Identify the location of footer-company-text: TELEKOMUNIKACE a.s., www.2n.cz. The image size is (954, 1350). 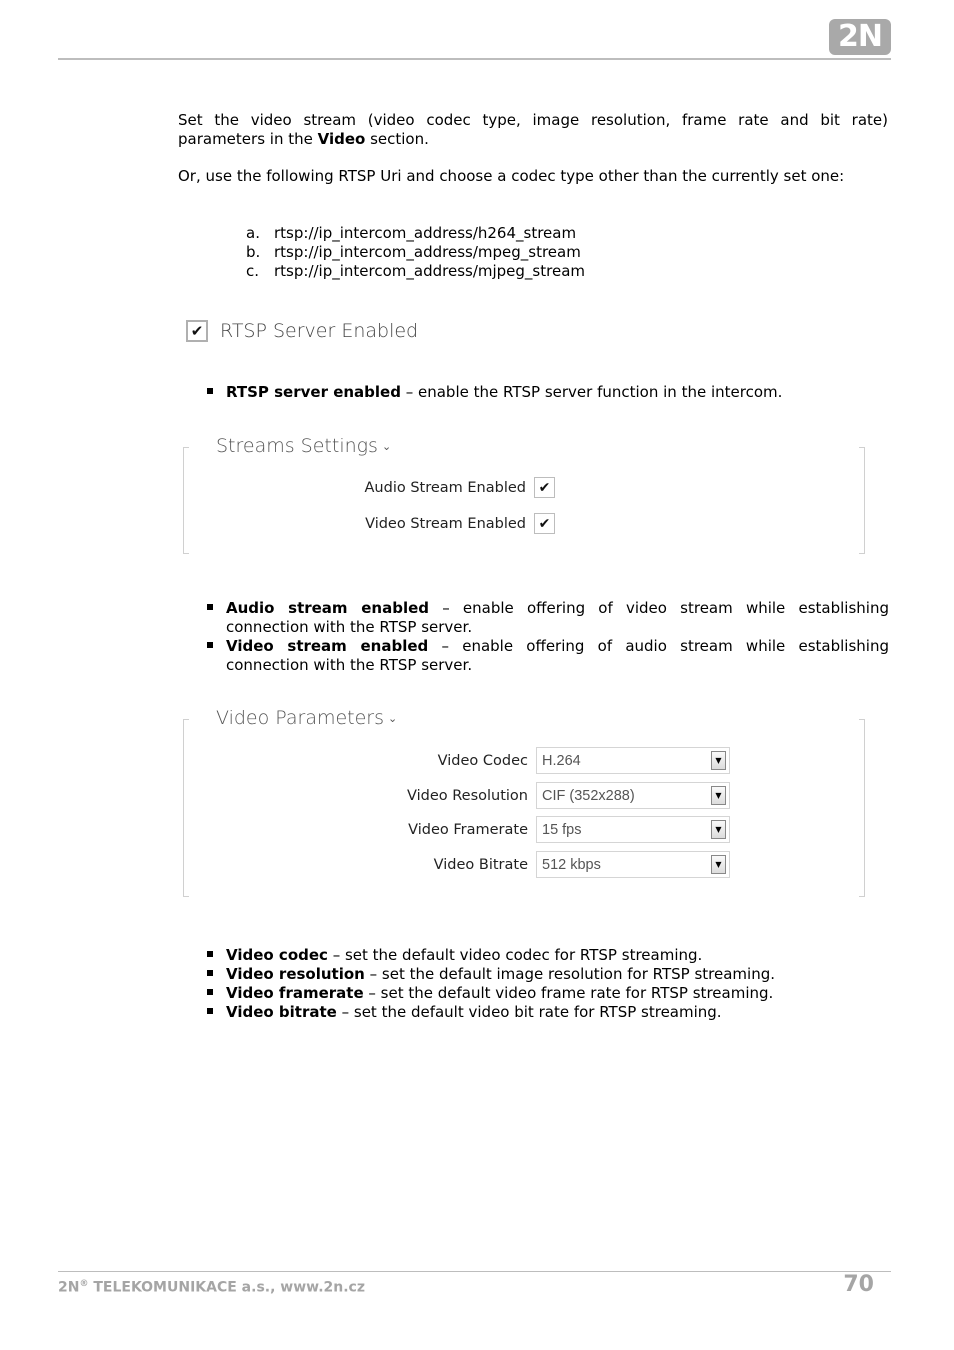
(226, 1287).